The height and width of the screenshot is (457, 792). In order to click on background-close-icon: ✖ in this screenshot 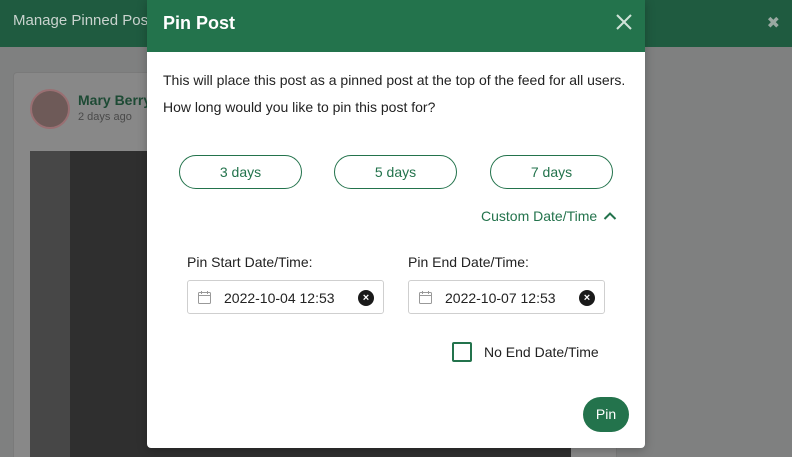, I will do `click(773, 23)`.